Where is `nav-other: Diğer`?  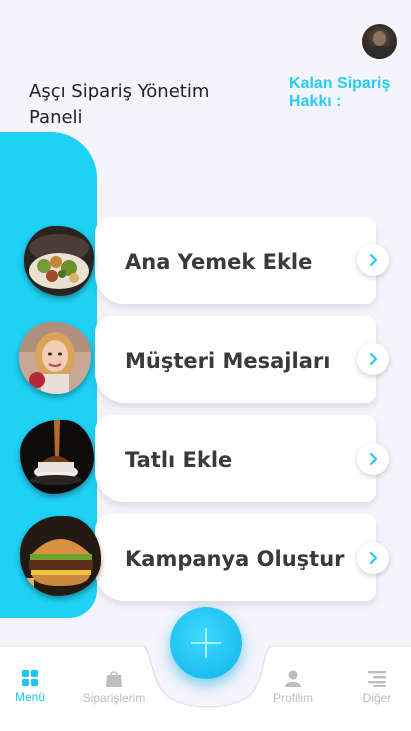
nav-other: Diğer is located at coordinates (374, 687).